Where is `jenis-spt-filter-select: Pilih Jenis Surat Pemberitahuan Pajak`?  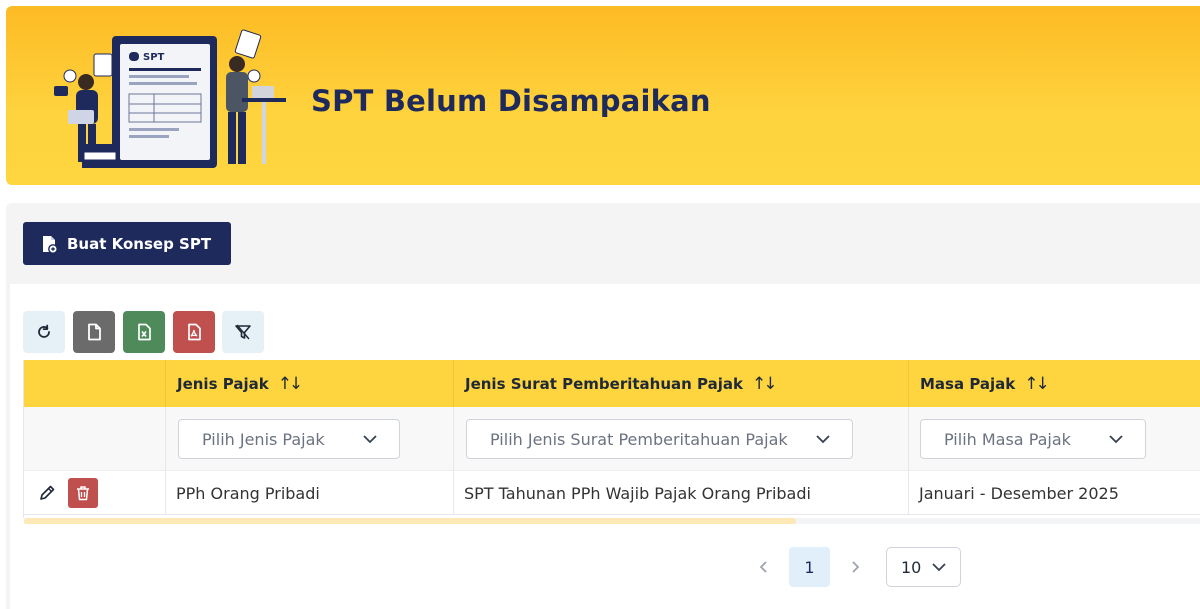 jenis-spt-filter-select: Pilih Jenis Surat Pemberitahuan Pajak is located at coordinates (659, 439).